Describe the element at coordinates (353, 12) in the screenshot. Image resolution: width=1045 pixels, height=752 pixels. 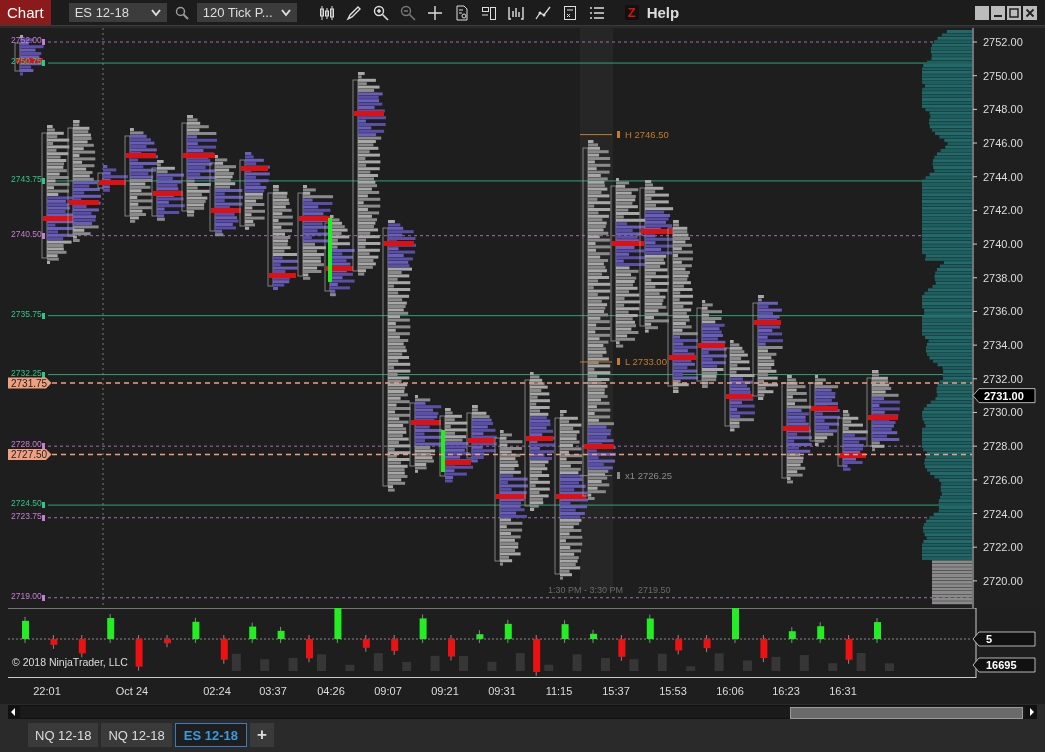
I see `pencil-icon` at that location.